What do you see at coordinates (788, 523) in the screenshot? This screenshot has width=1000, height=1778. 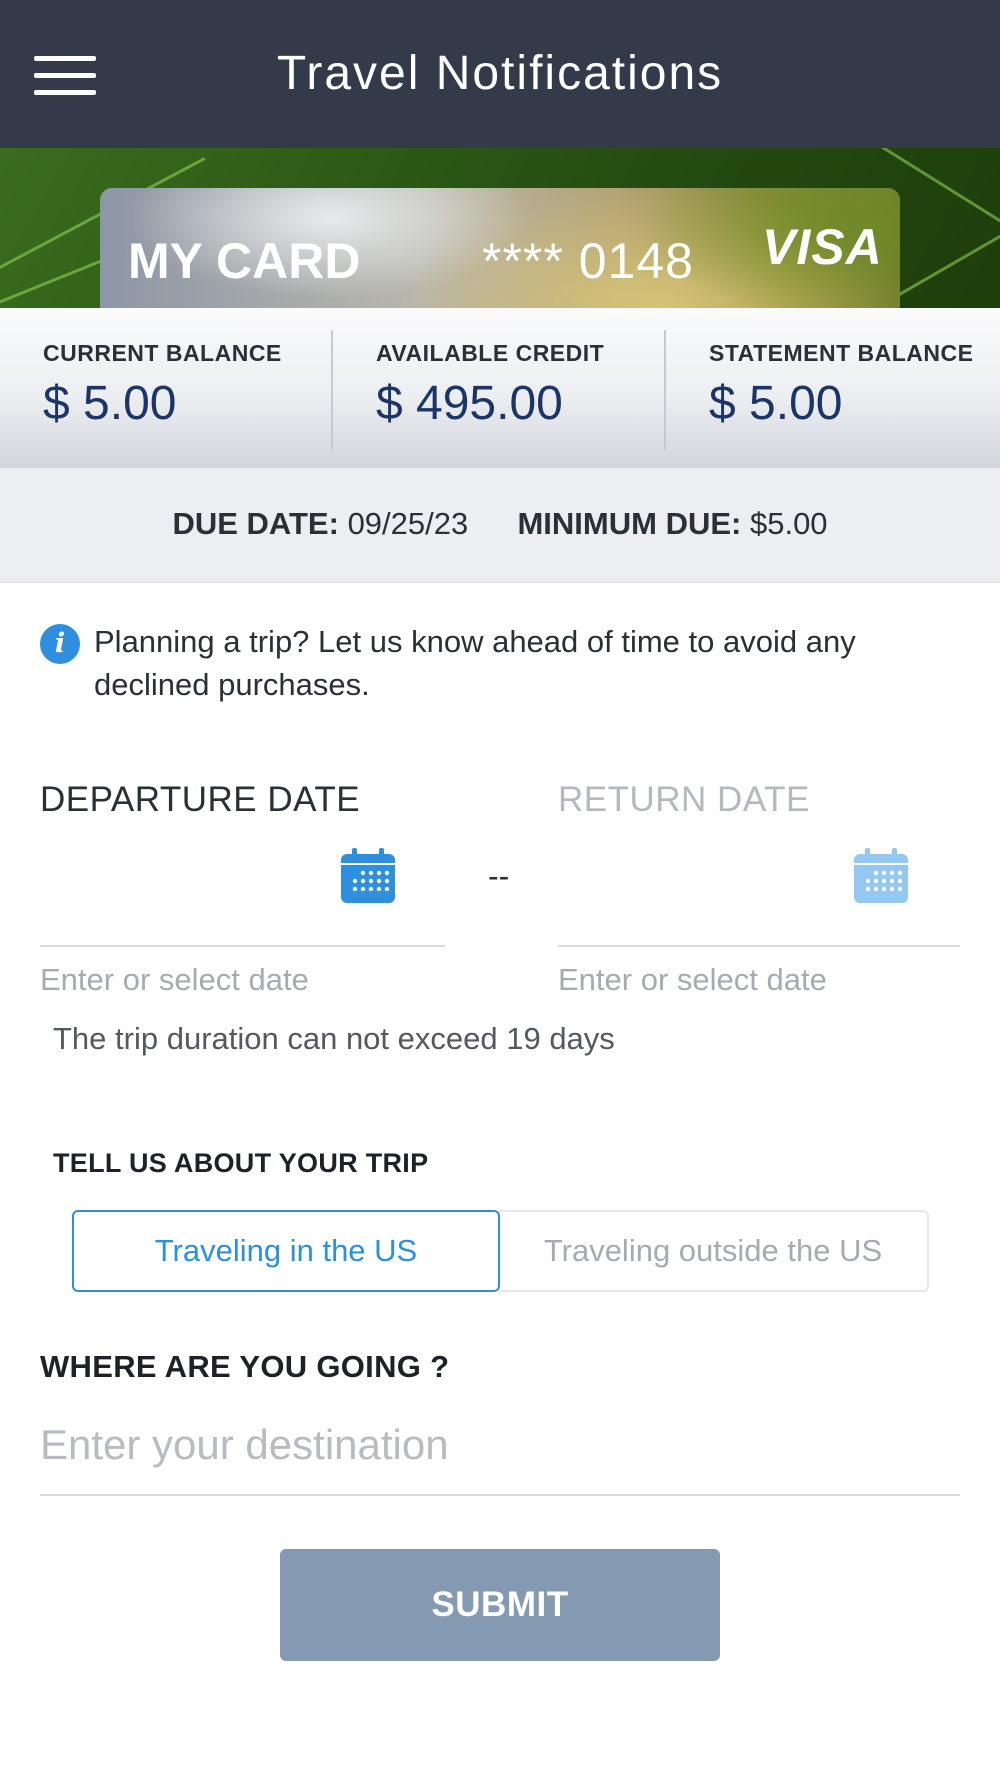 I see `minimum-due-value: $5.00` at bounding box center [788, 523].